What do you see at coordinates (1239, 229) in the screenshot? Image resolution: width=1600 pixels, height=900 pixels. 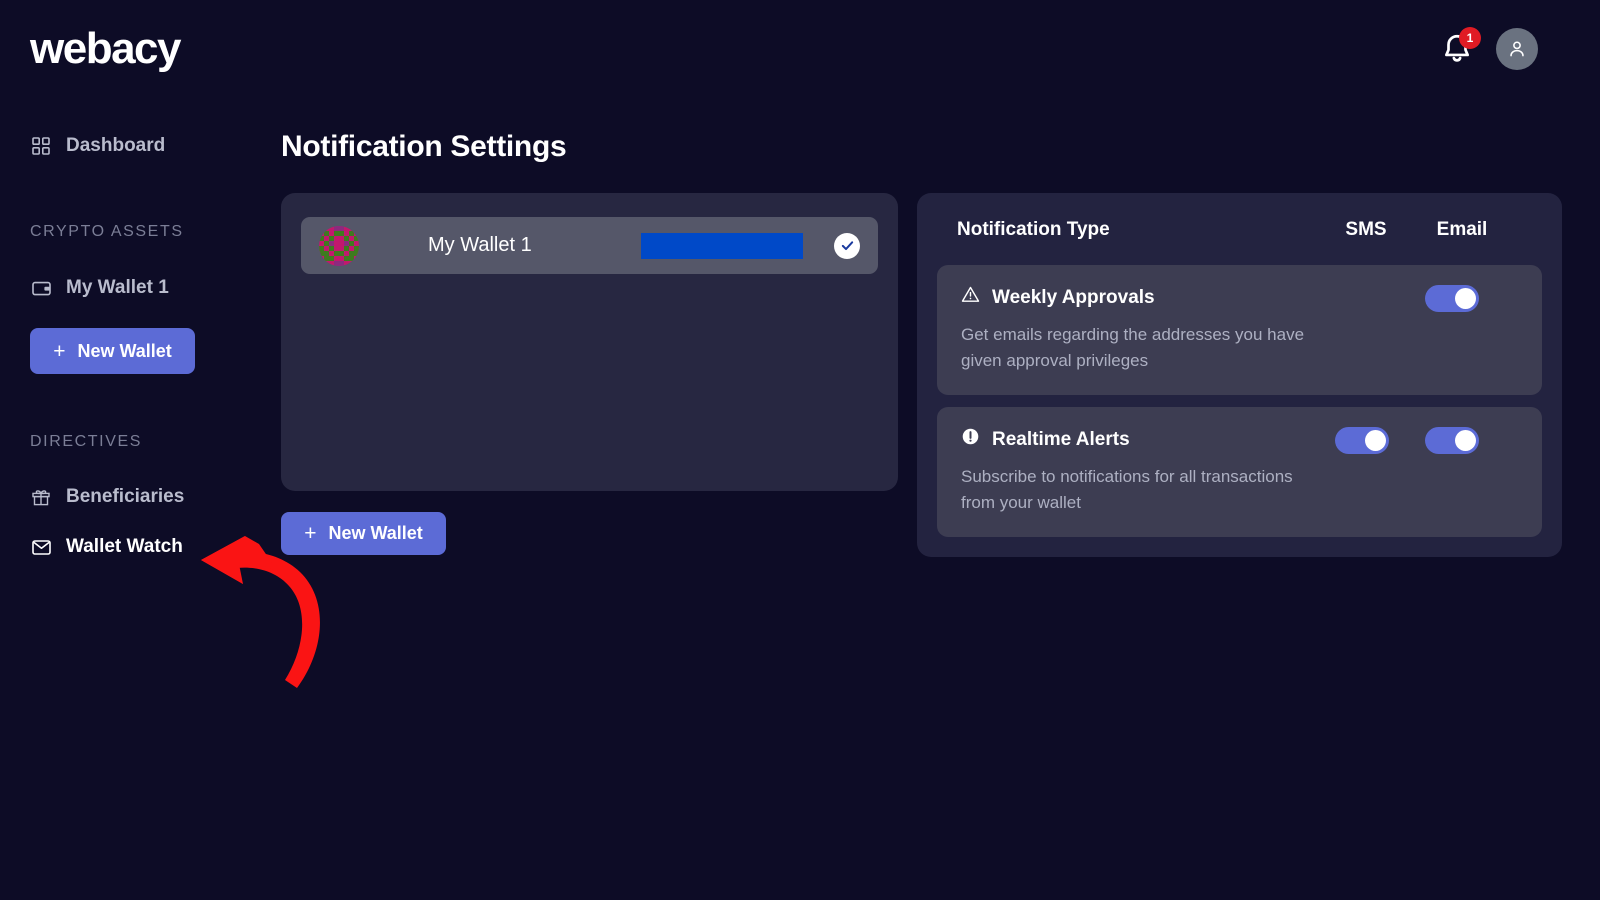 I see `notification-table-header: Notification Type SMS Email` at bounding box center [1239, 229].